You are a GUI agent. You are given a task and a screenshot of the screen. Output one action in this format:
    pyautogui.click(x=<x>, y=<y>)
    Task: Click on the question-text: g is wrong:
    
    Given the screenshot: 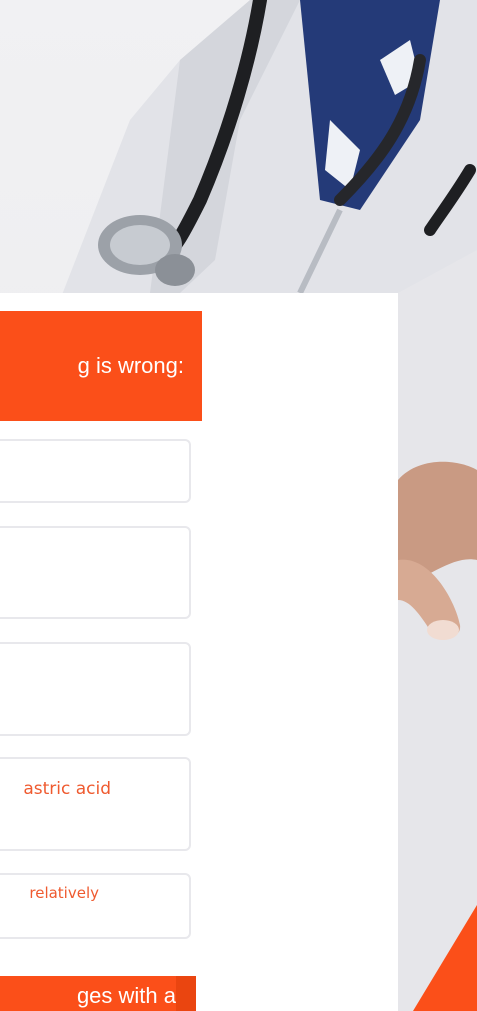 What is the action you would take?
    pyautogui.click(x=130, y=365)
    